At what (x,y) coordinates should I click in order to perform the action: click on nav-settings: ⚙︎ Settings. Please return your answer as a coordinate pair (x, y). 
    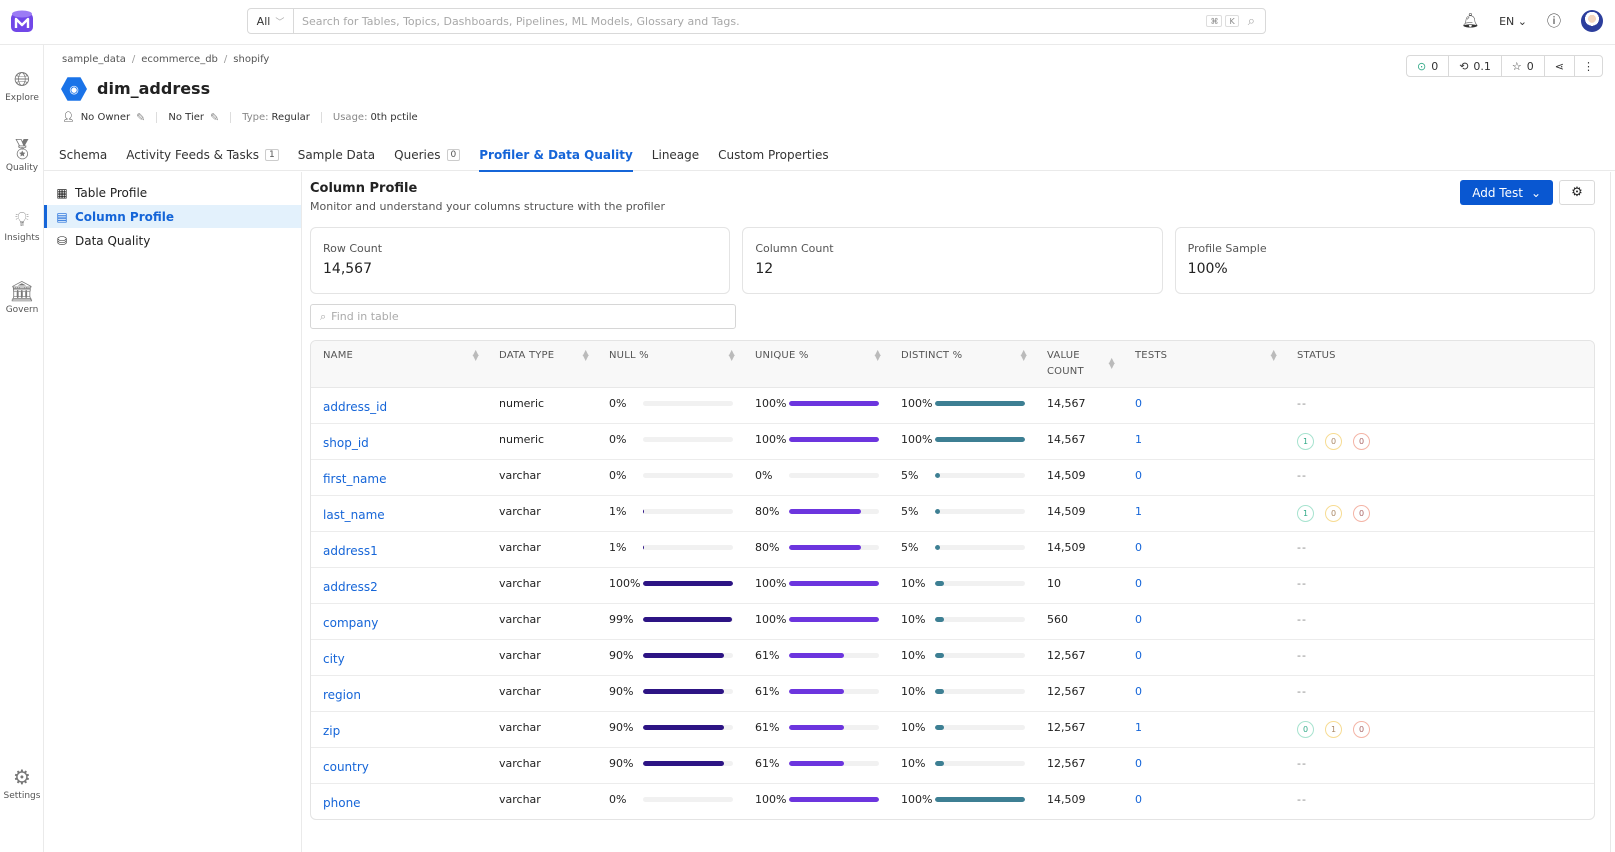
    Looking at the image, I should click on (22, 782).